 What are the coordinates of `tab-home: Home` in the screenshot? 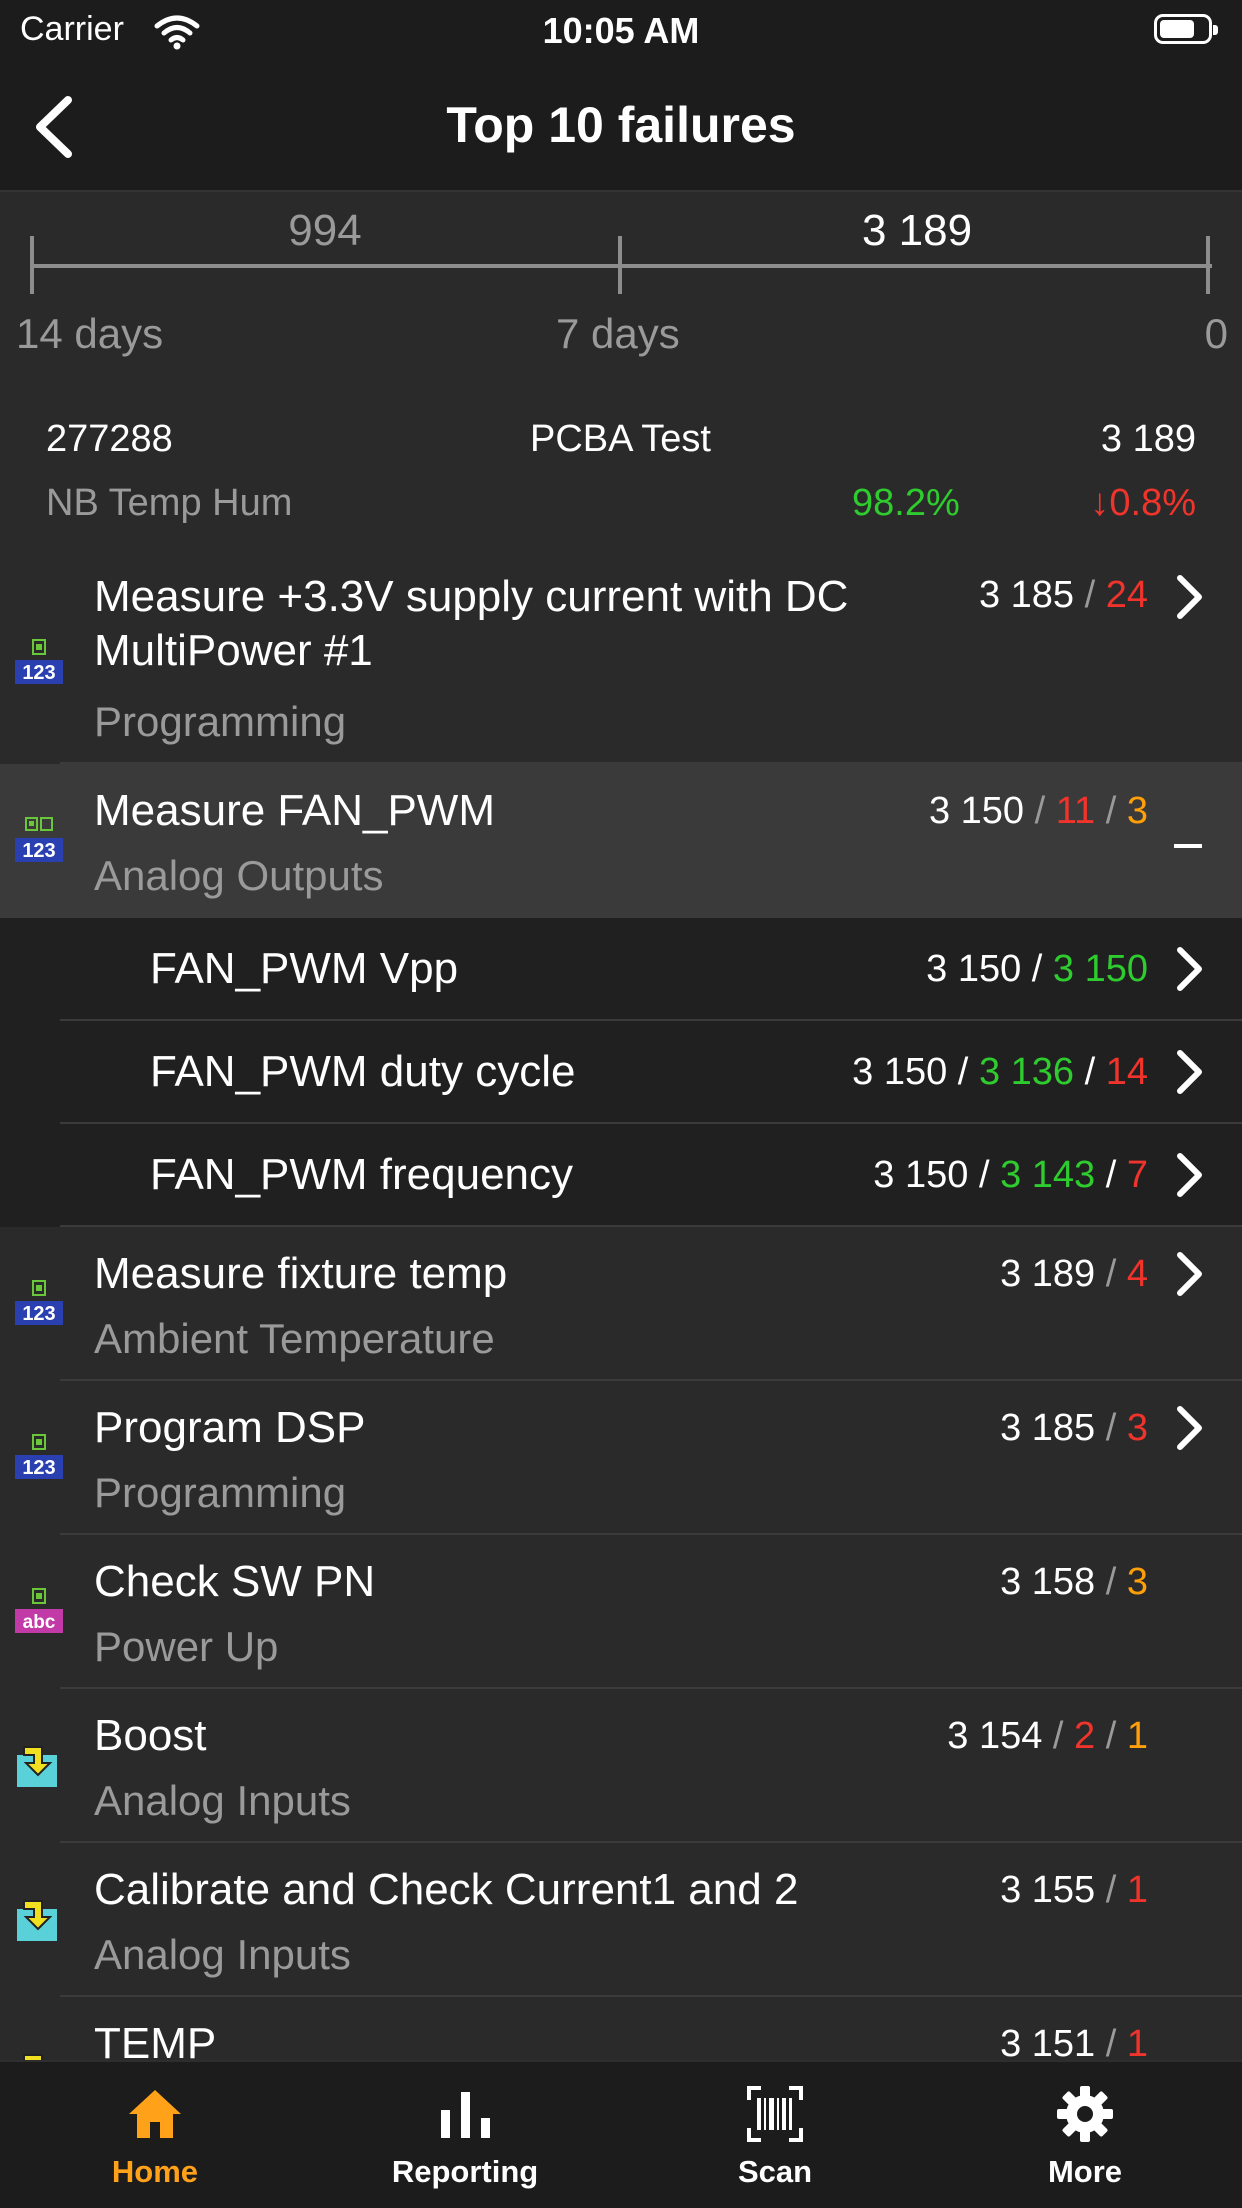 It's located at (155, 2135).